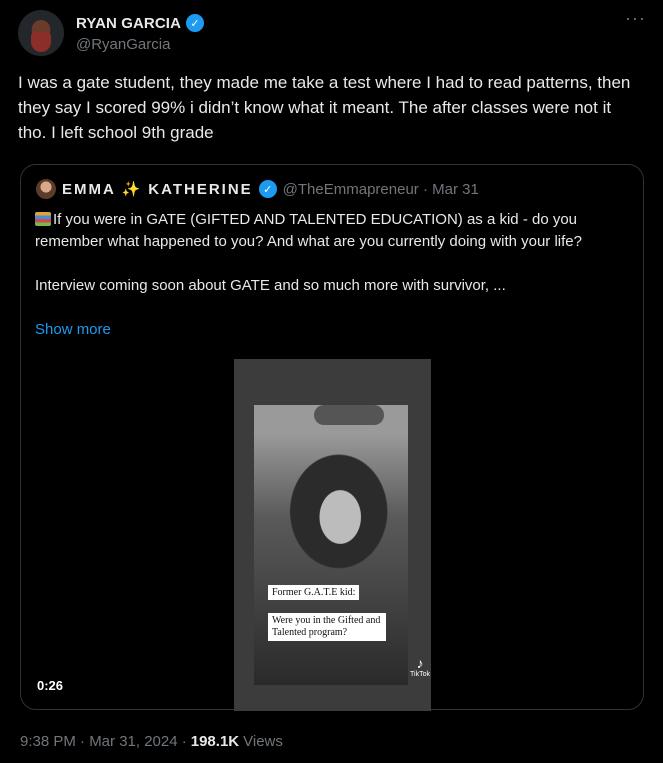  Describe the element at coordinates (50, 685) in the screenshot. I see `video-duration: 0:26` at that location.